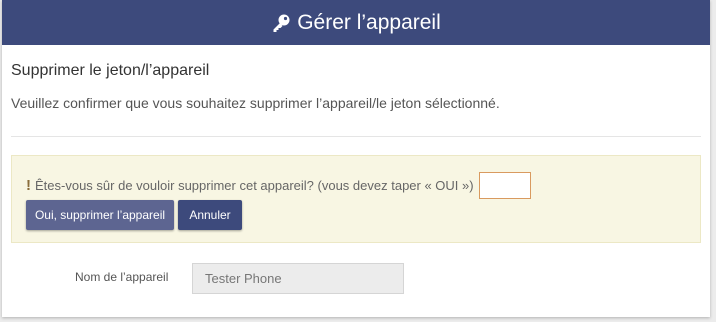  Describe the element at coordinates (504, 185) in the screenshot. I see `confirm-oui-input` at that location.